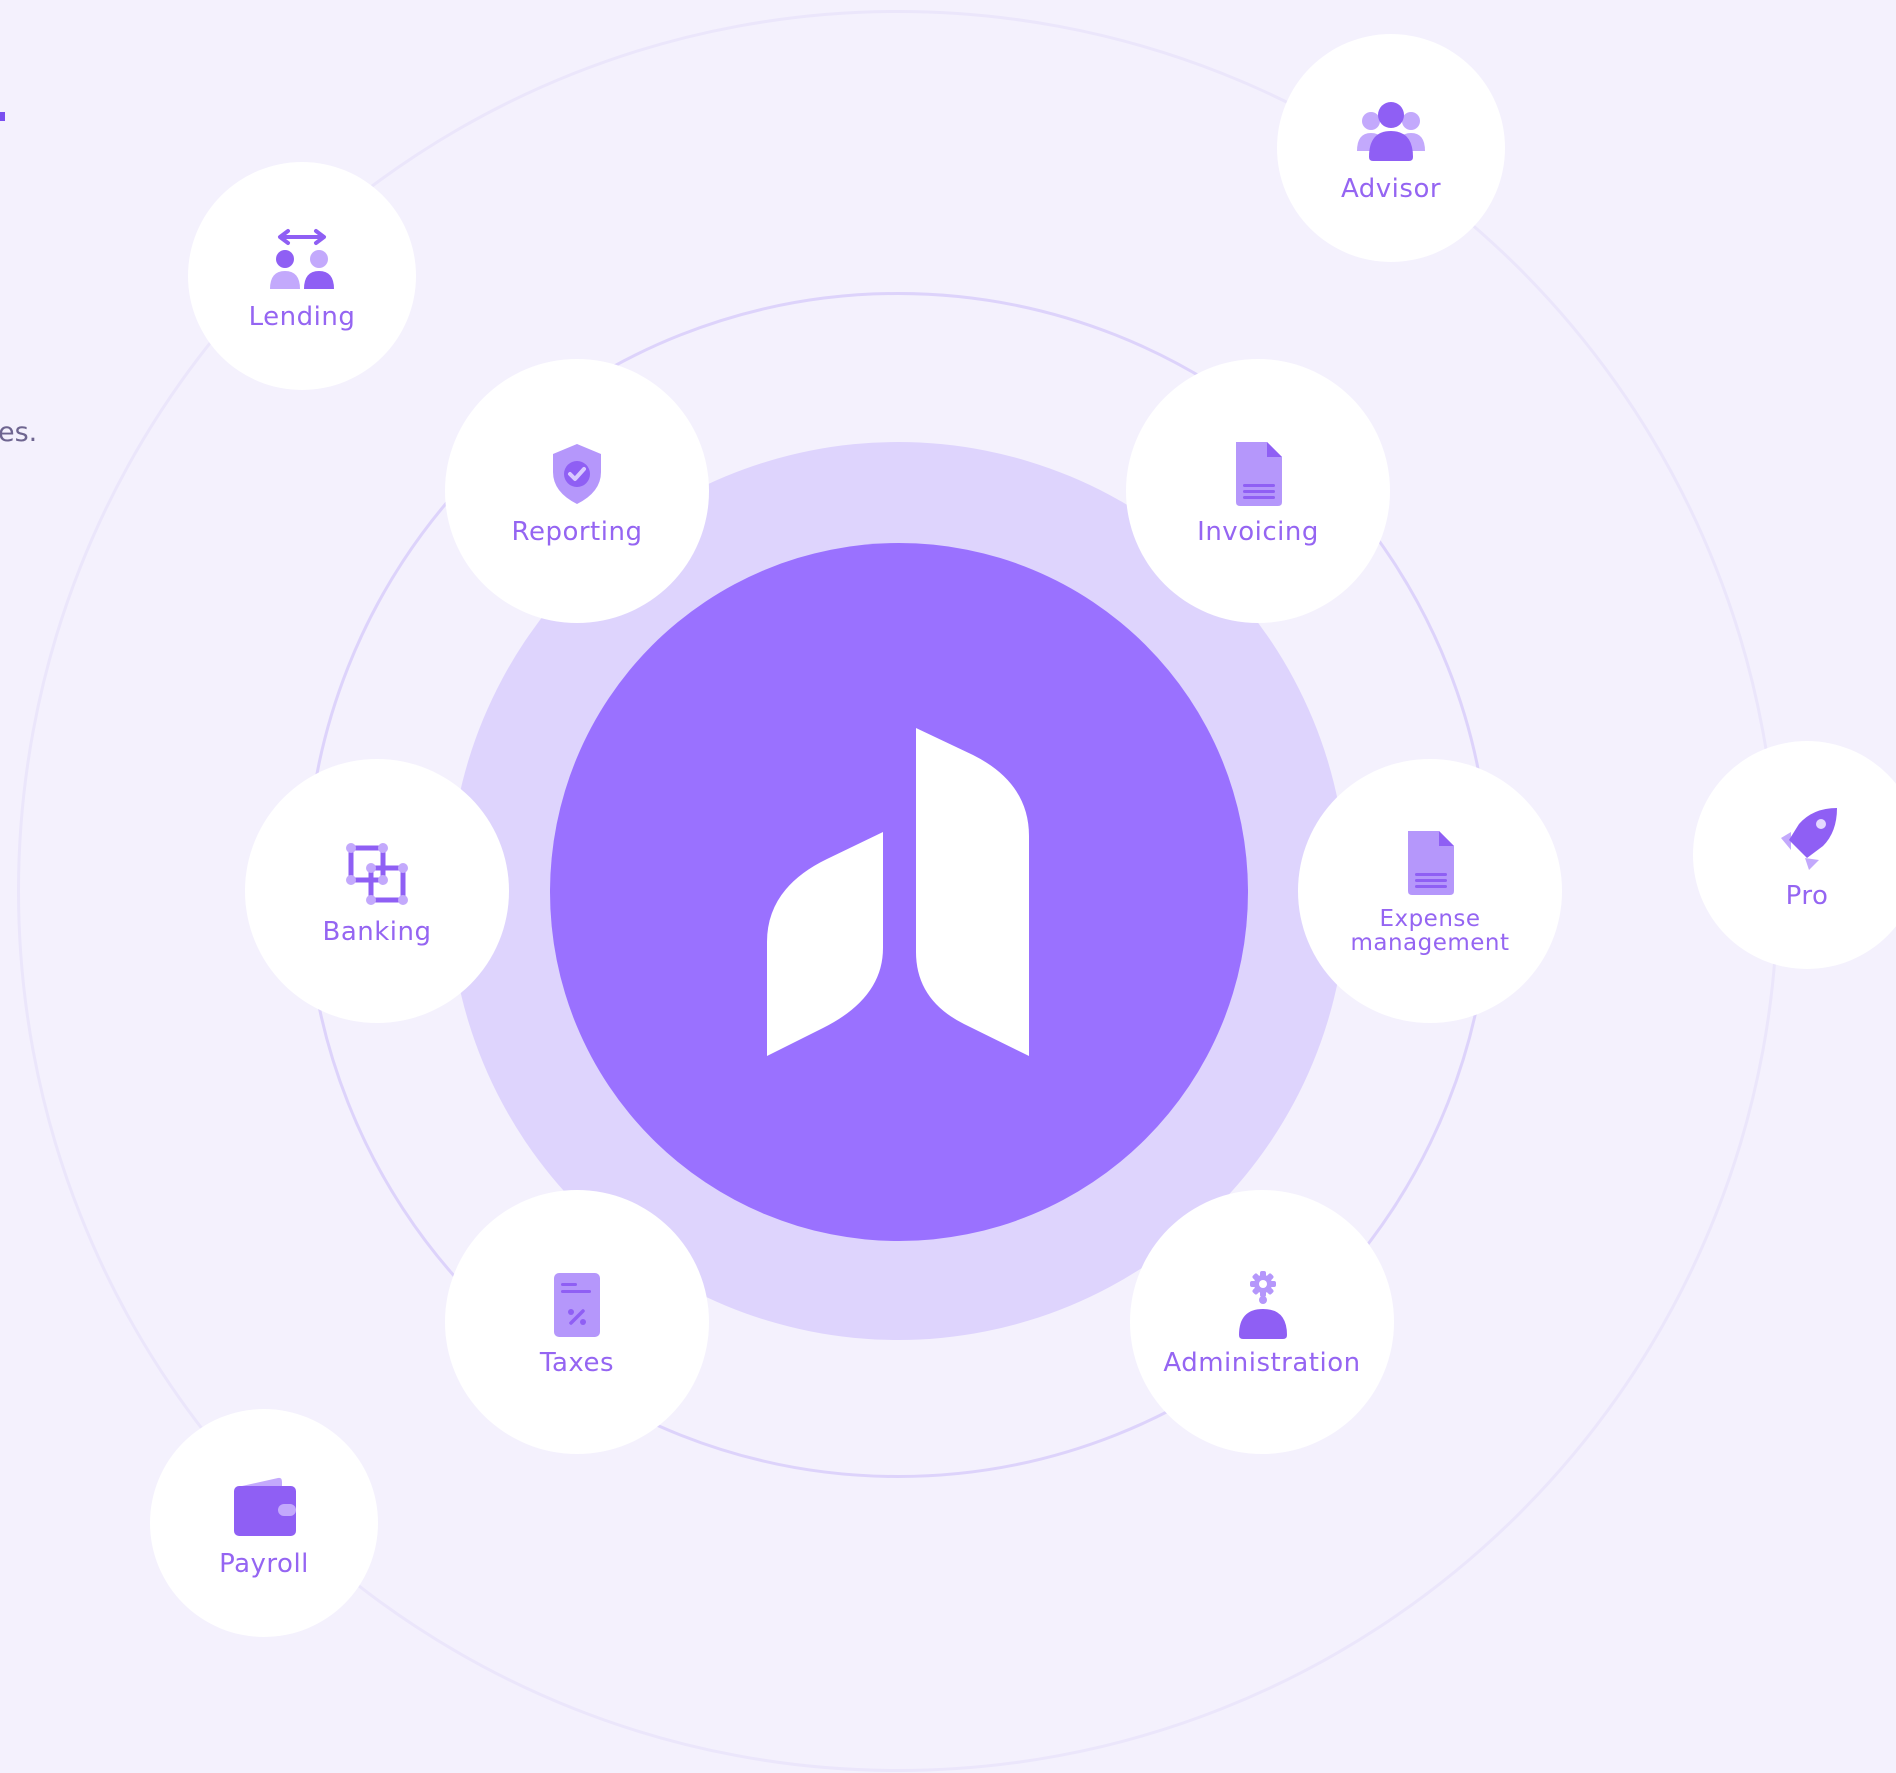 The image size is (1896, 1773). What do you see at coordinates (577, 531) in the screenshot?
I see `reporting-label: Reporting` at bounding box center [577, 531].